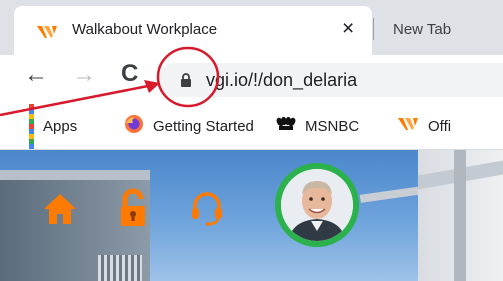 The height and width of the screenshot is (281, 503). What do you see at coordinates (203, 126) in the screenshot?
I see `bookmark-label: Getting Started` at bounding box center [203, 126].